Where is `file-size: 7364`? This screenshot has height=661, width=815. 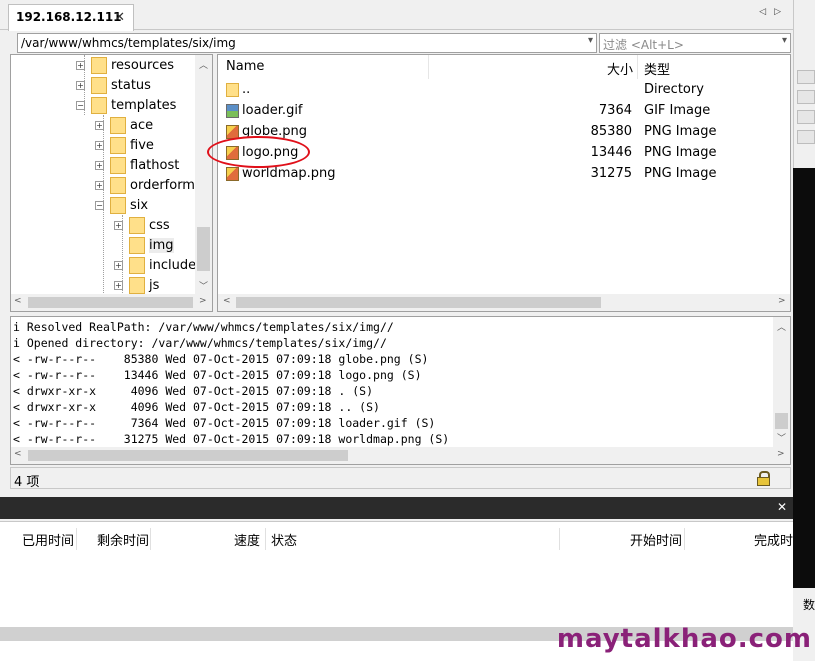 file-size: 7364 is located at coordinates (615, 110).